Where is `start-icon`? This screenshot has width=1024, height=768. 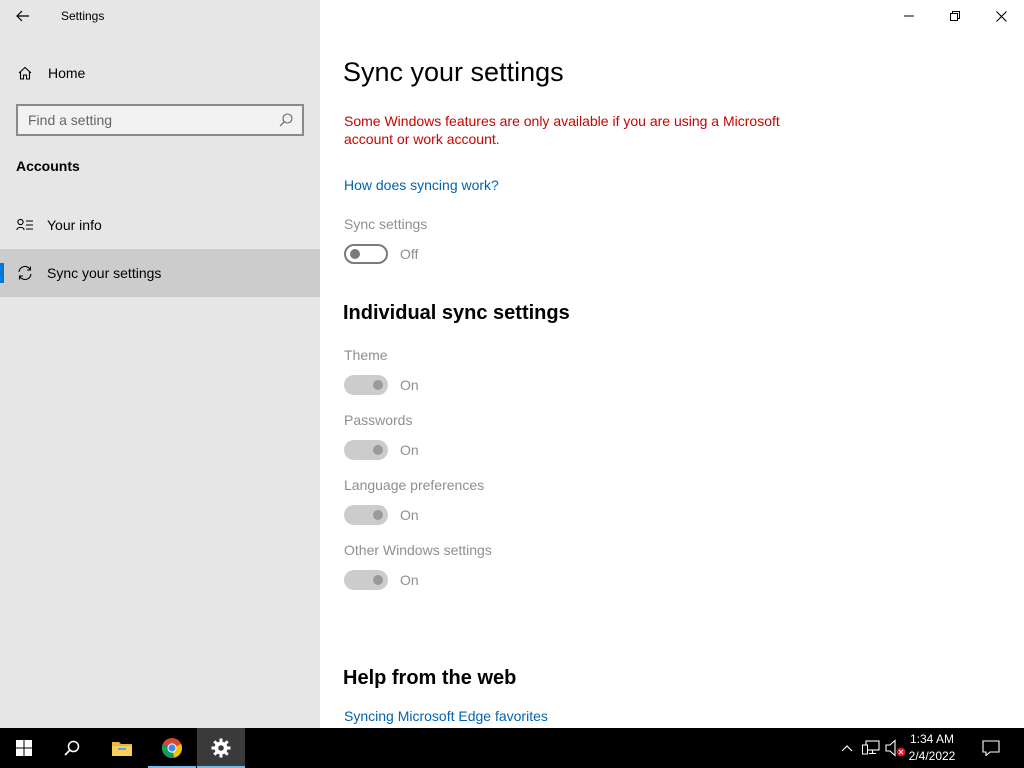 start-icon is located at coordinates (24, 748).